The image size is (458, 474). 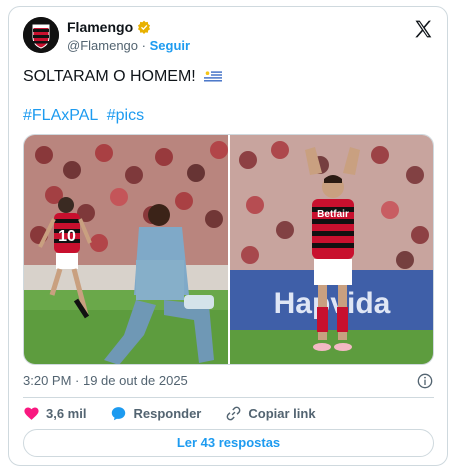 What do you see at coordinates (170, 45) in the screenshot?
I see `follow-button: Seguir` at bounding box center [170, 45].